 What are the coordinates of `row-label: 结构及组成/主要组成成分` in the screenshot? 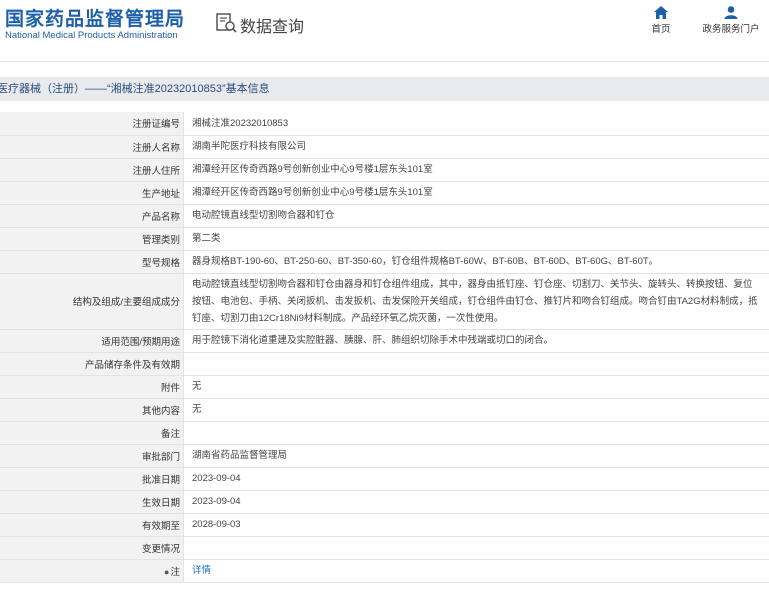 It's located at (92, 301).